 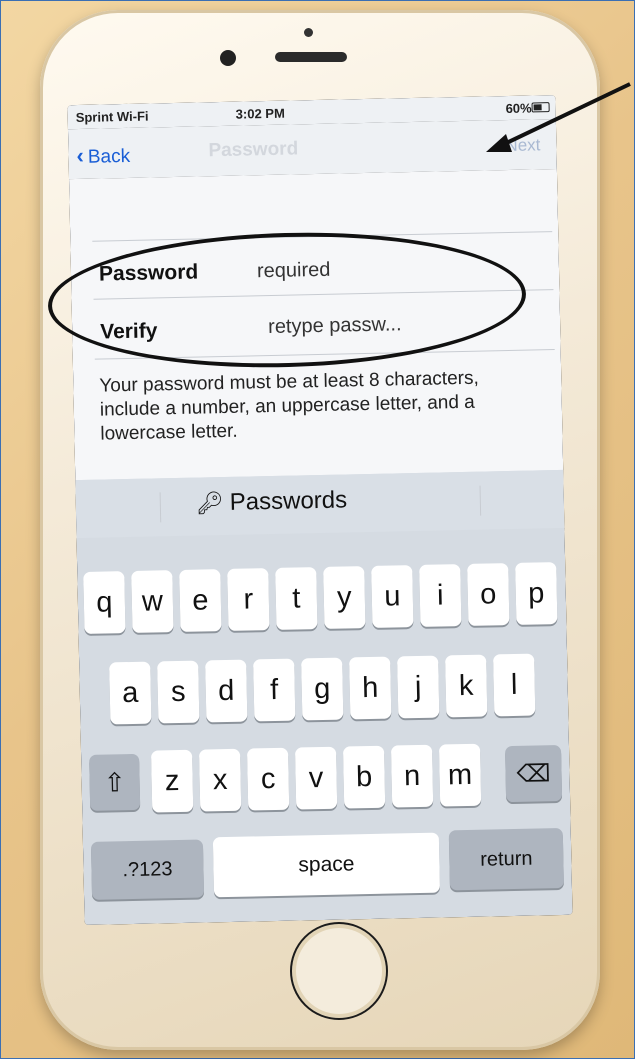 I want to click on annotation-arrow-icon, so click(x=558, y=117).